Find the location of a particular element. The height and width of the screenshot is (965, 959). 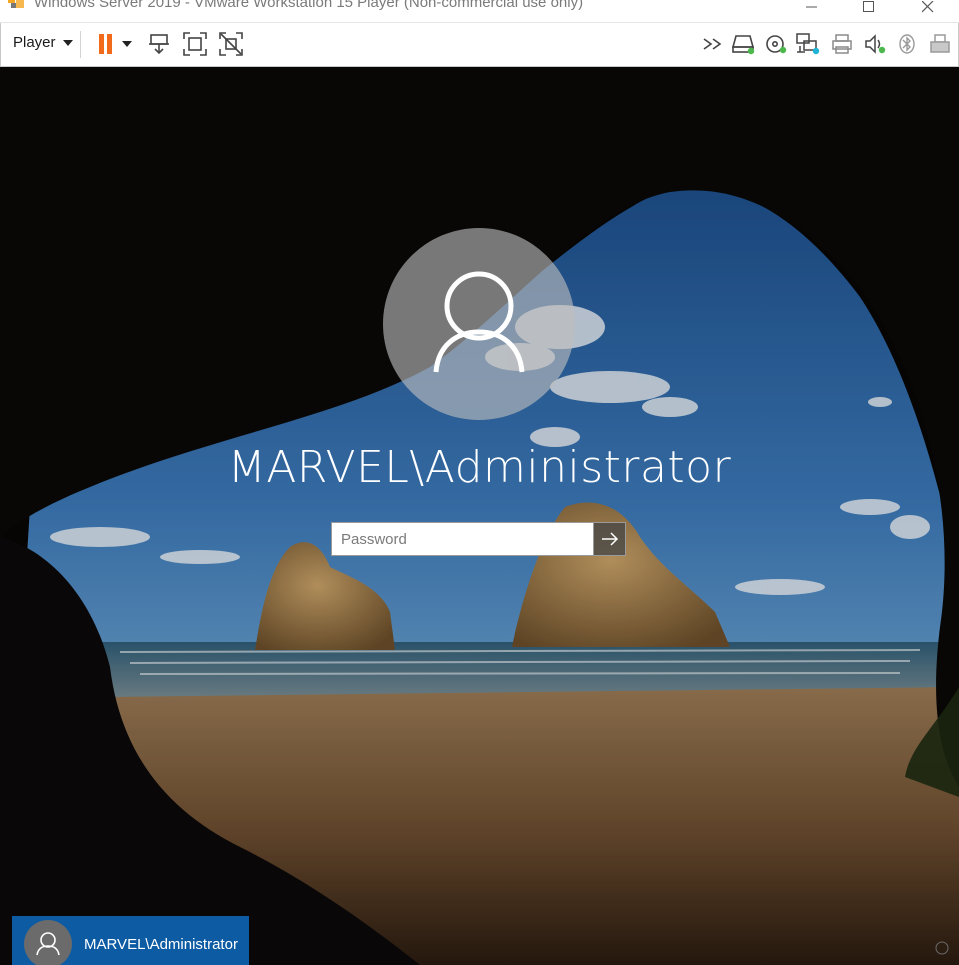

cd-dvd-icon is located at coordinates (776, 44).